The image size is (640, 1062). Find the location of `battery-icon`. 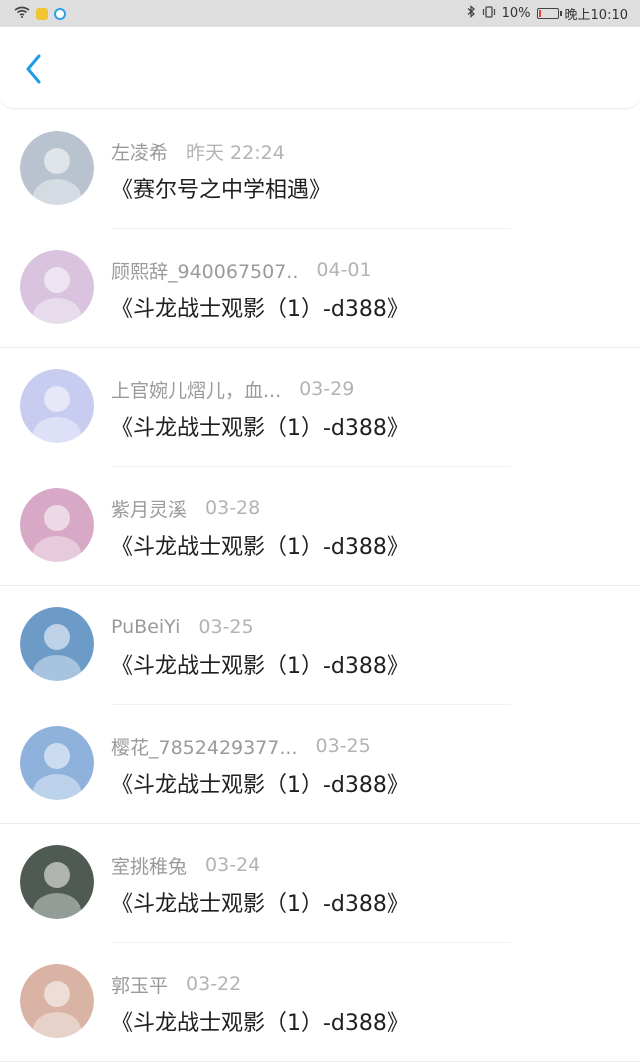

battery-icon is located at coordinates (549, 13).